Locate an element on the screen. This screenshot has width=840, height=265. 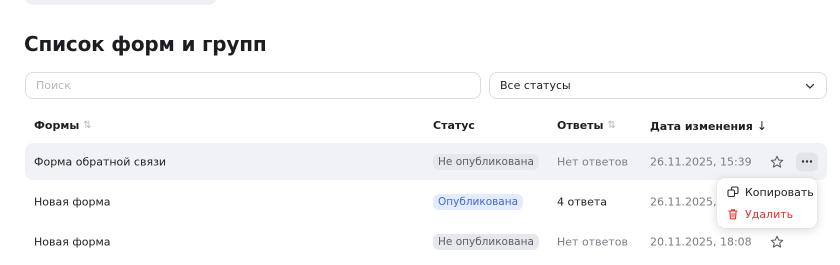
column-header-status-label: Статус is located at coordinates (454, 125).